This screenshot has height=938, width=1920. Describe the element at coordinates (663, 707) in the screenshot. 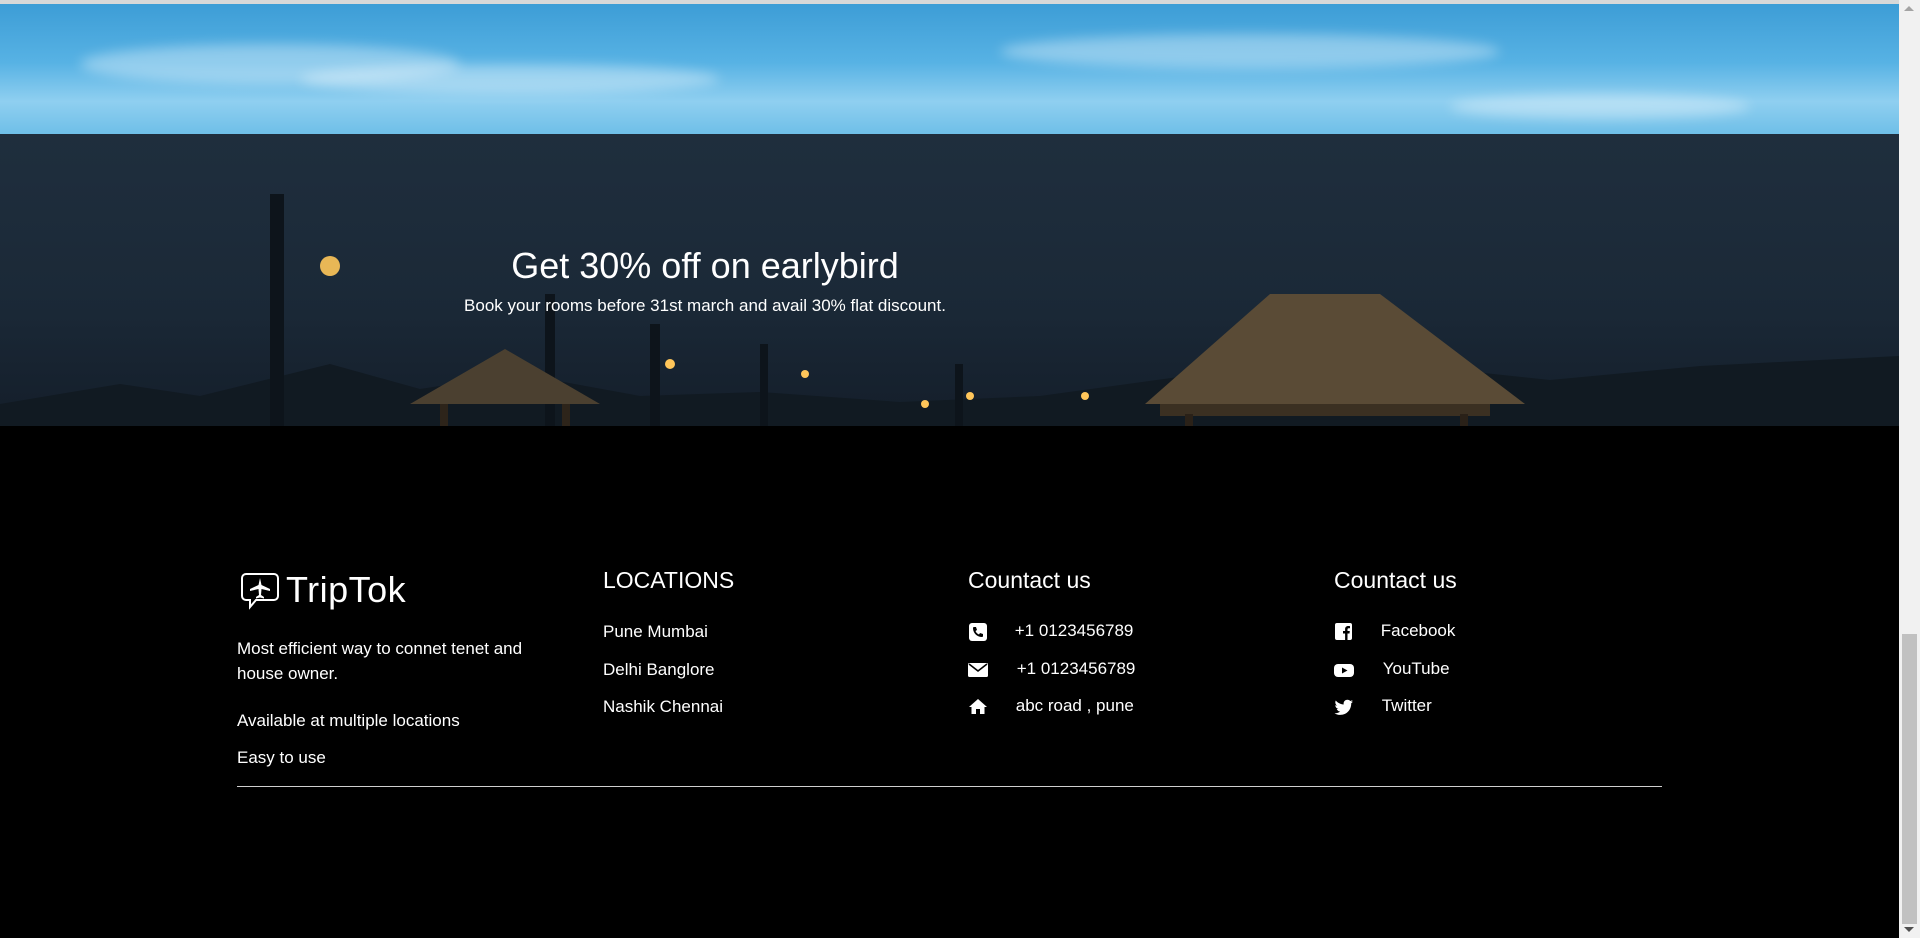

I see `location-link: Nashik Chennai` at that location.